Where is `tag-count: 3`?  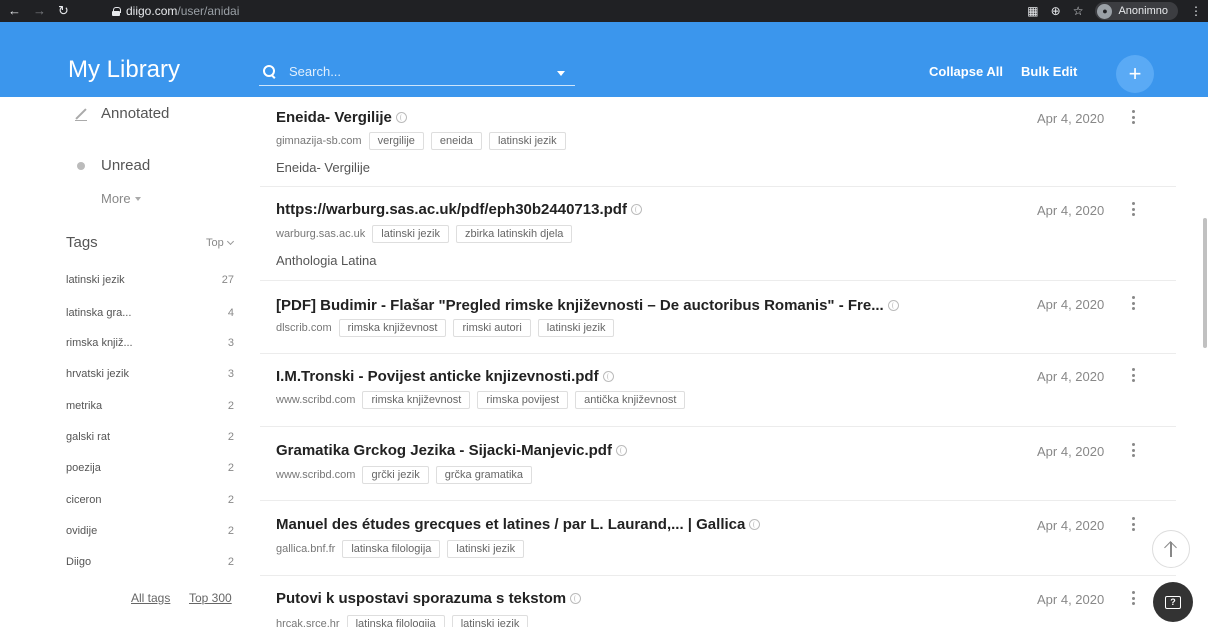 tag-count: 3 is located at coordinates (230, 343).